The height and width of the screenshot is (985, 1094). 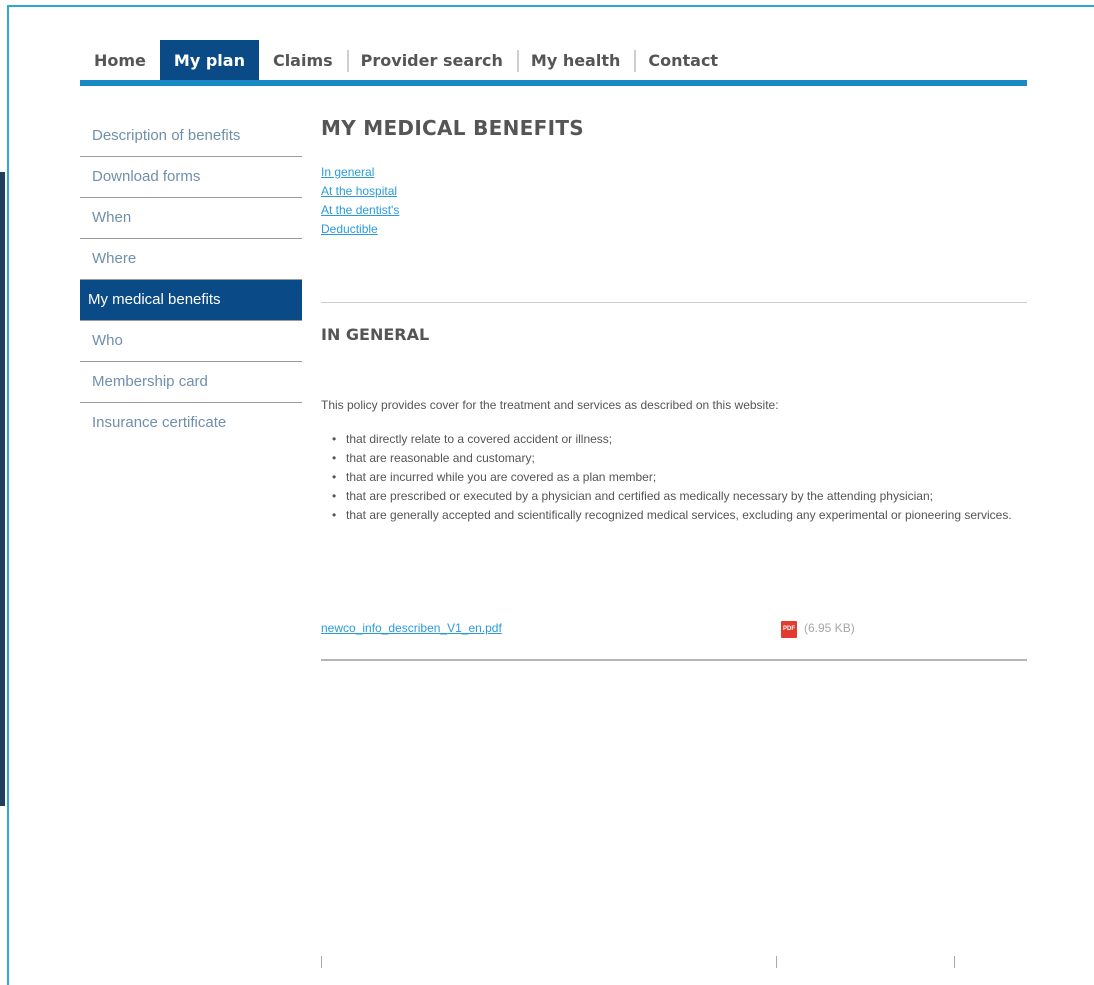 I want to click on tab-my-health: My health, so click(x=575, y=60).